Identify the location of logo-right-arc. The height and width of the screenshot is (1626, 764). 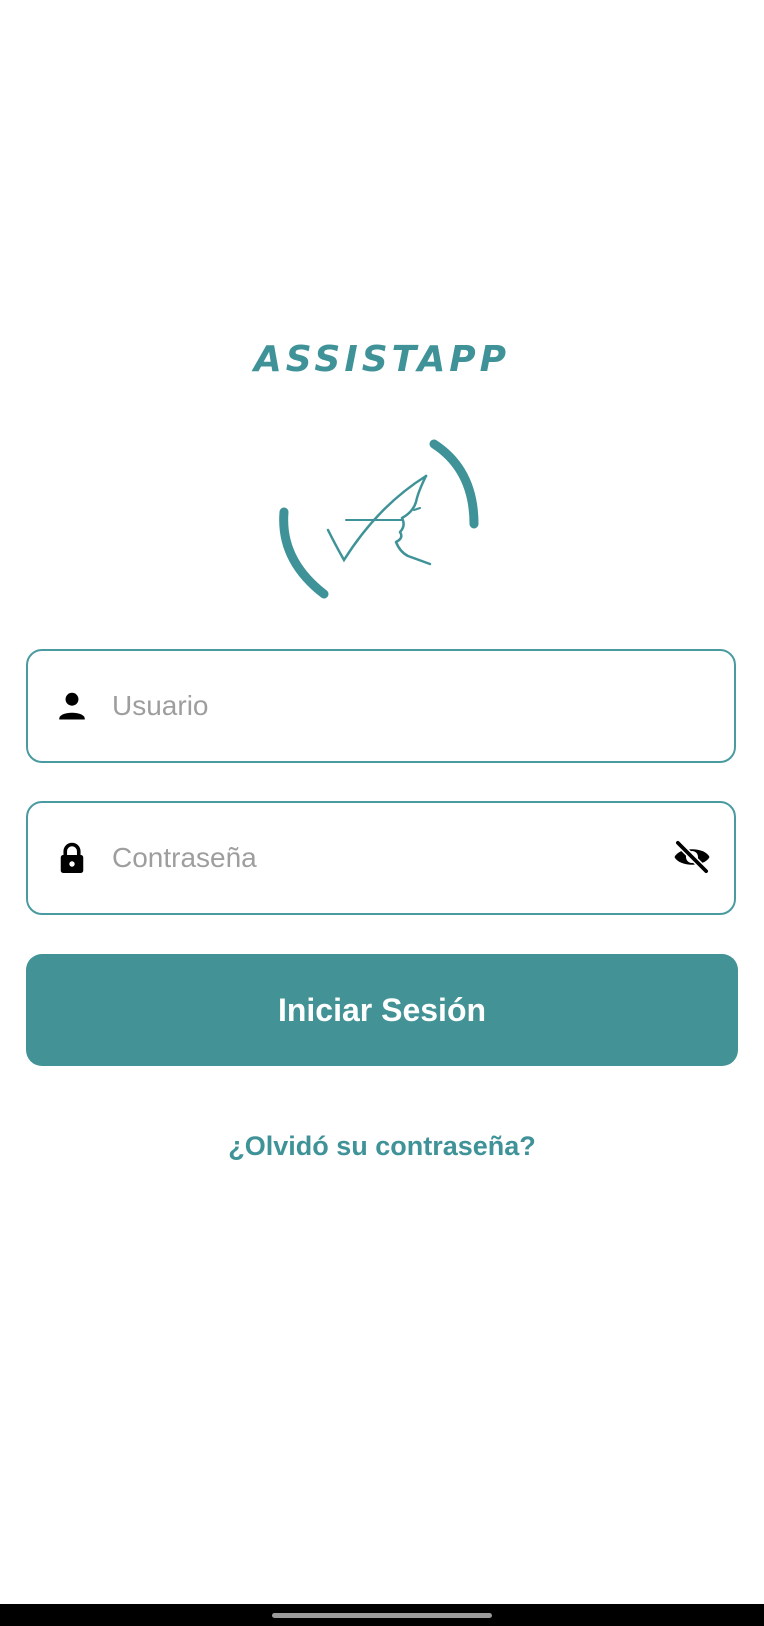
(454, 484).